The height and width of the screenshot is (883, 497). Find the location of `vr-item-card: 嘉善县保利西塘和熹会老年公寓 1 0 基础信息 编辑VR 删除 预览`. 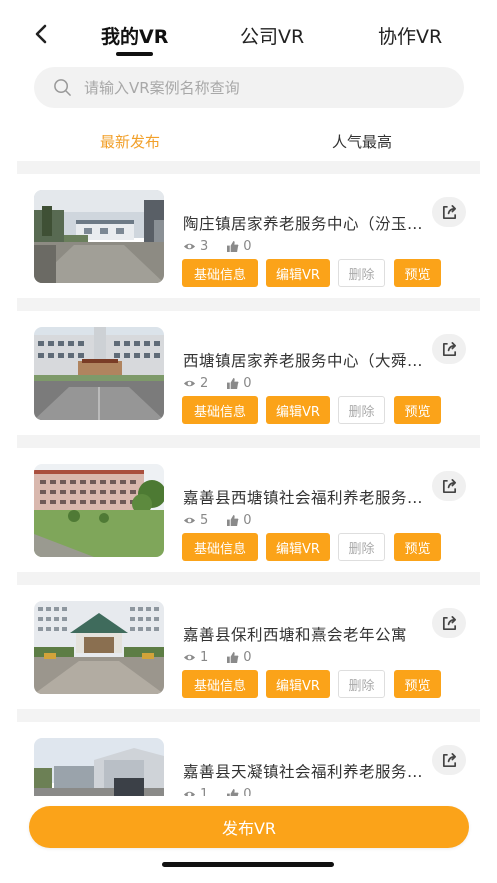

vr-item-card: 嘉善县保利西塘和熹会老年公寓 1 0 基础信息 编辑VR 删除 预览 is located at coordinates (248, 647).